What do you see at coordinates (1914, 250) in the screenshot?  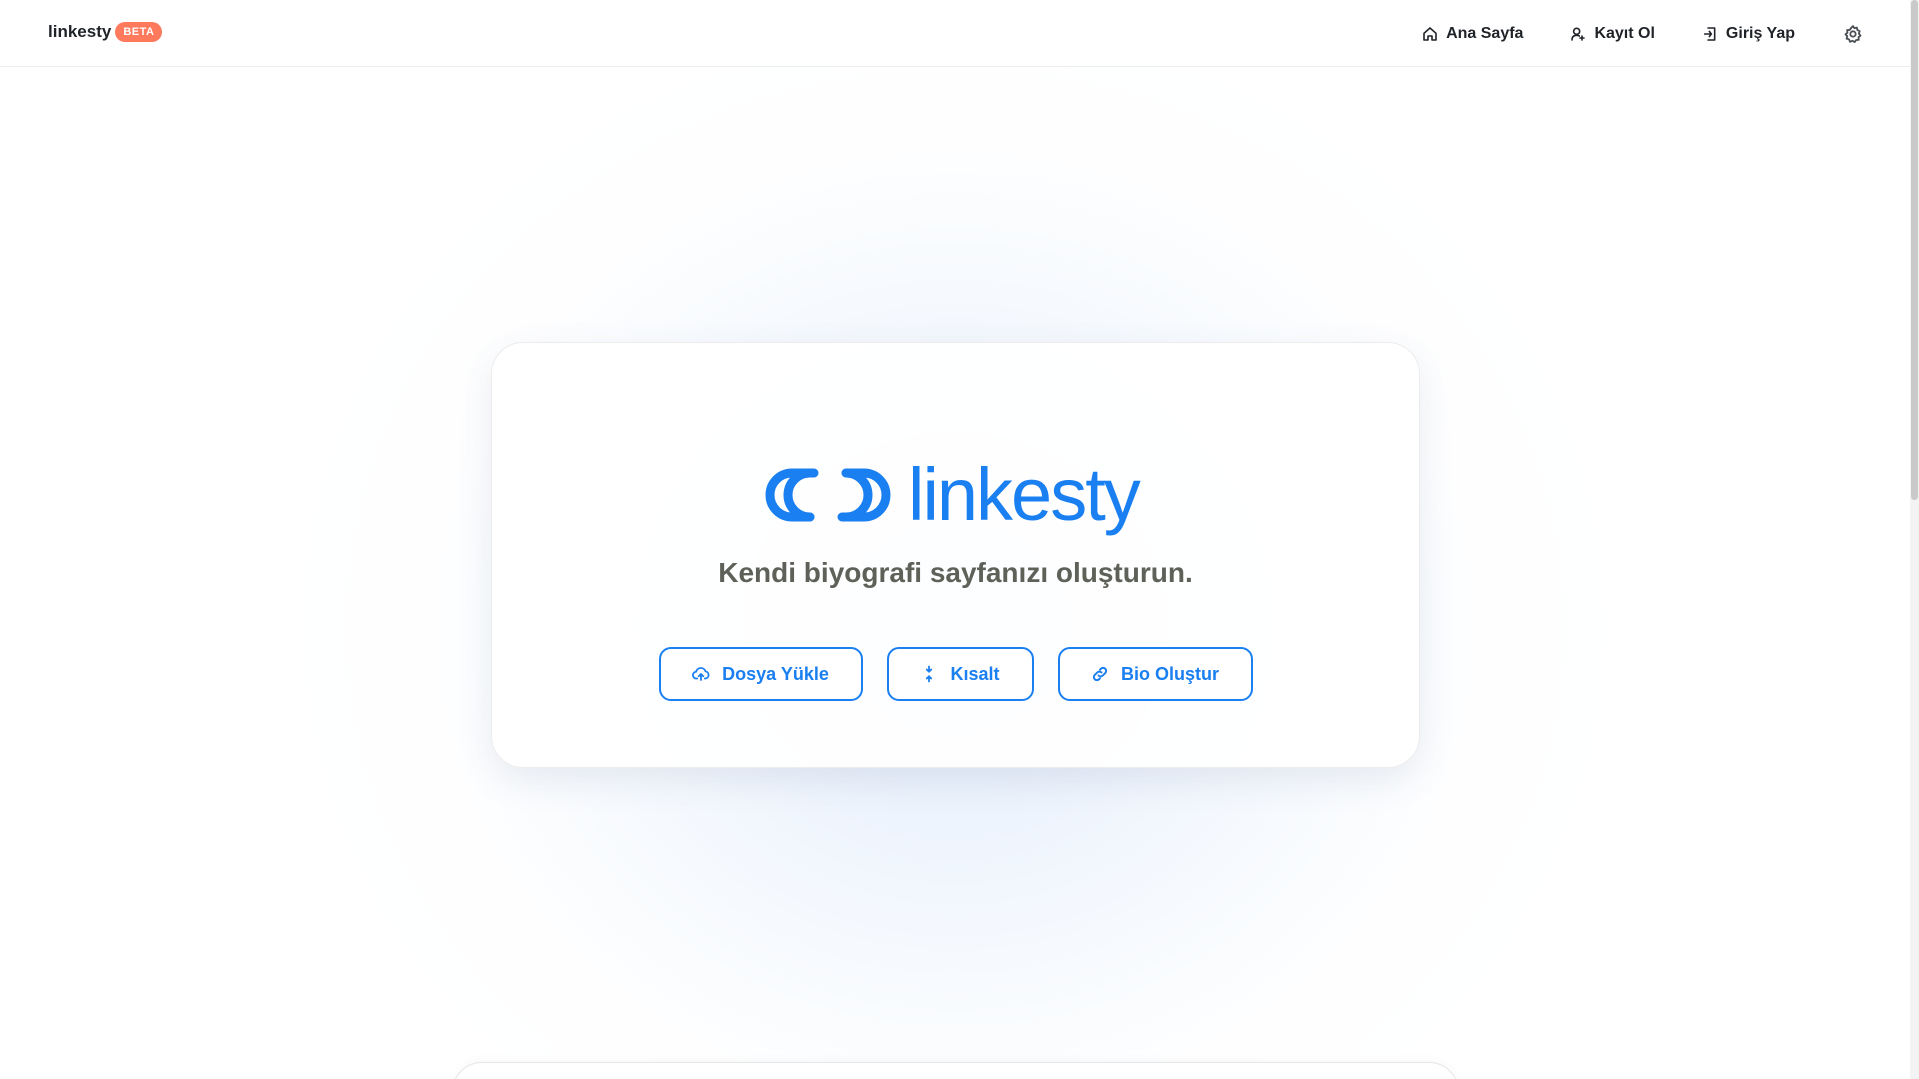 I see `scrollbar-thumb` at bounding box center [1914, 250].